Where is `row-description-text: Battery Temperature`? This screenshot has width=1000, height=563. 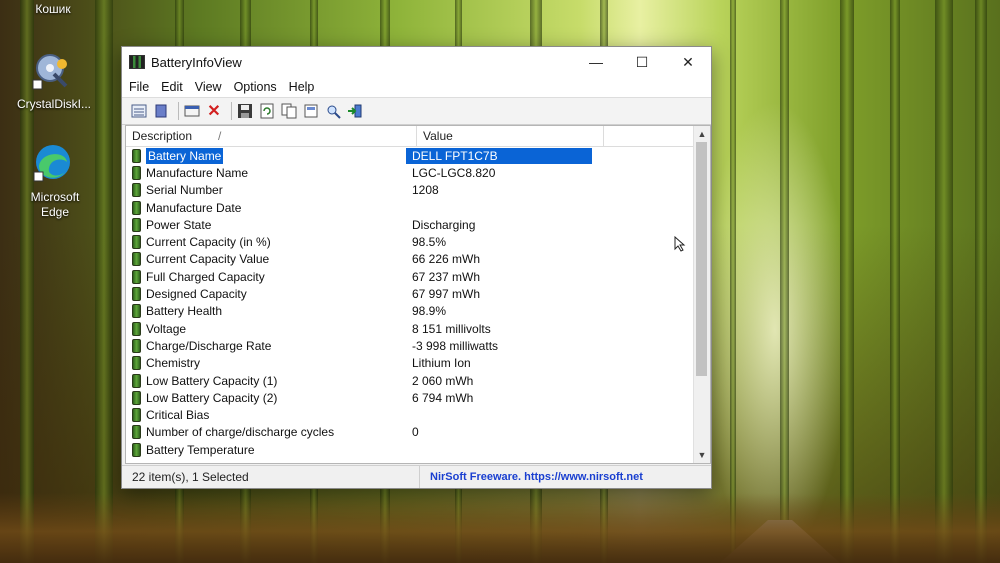
row-description-text: Battery Temperature is located at coordinates (200, 449).